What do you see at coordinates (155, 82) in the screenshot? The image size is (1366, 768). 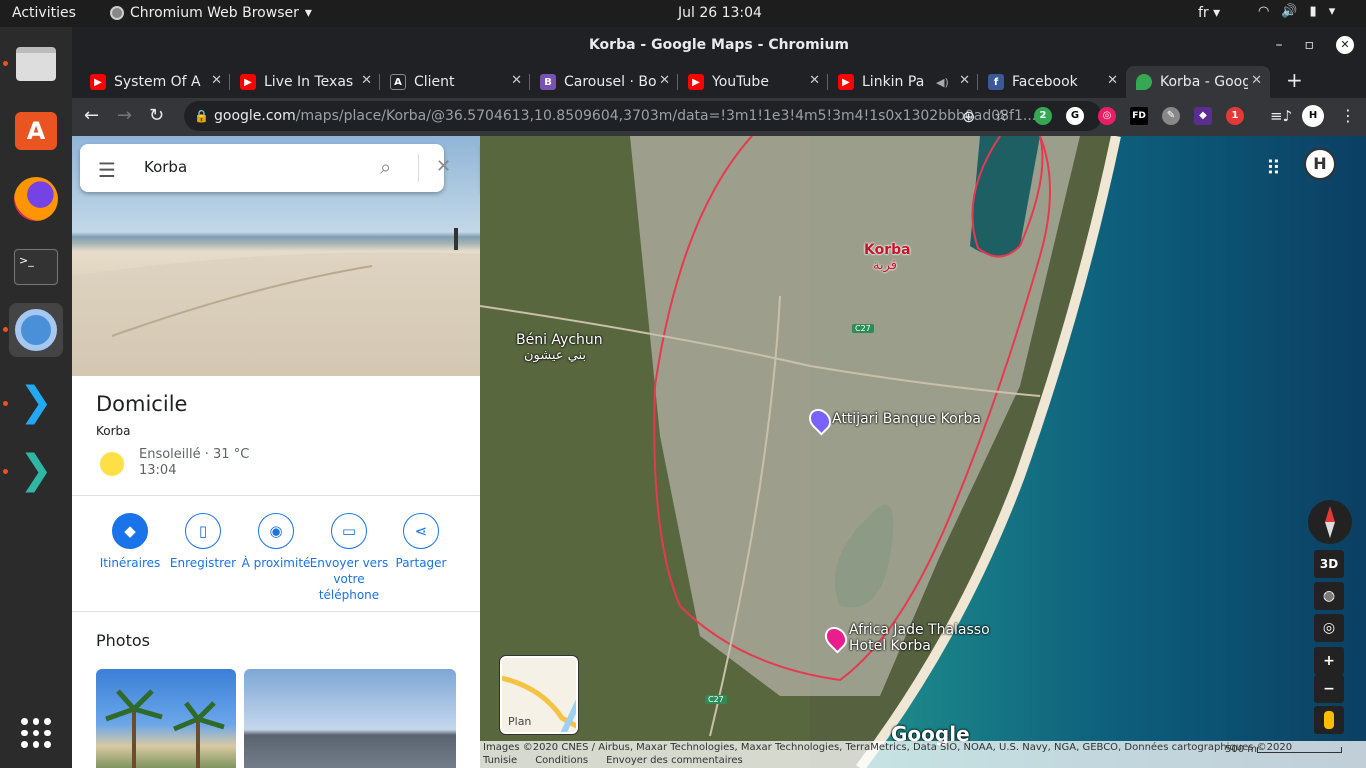 I see `tab: ▶ System Of A ✕` at bounding box center [155, 82].